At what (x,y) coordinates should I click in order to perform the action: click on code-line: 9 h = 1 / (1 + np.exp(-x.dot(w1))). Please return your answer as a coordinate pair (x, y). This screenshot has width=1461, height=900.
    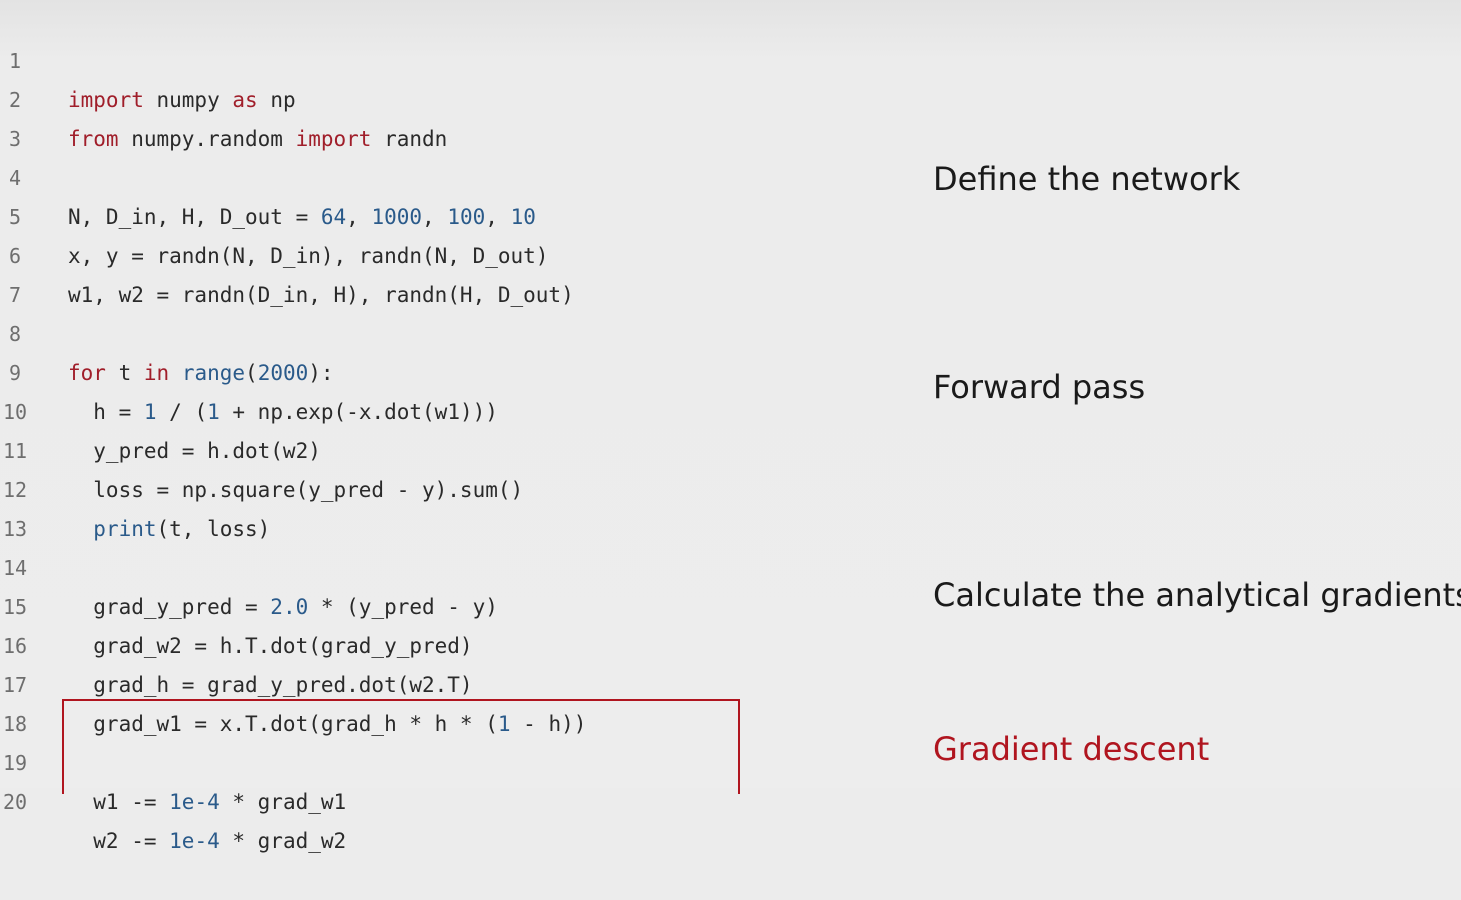
    Looking at the image, I should click on (249, 369).